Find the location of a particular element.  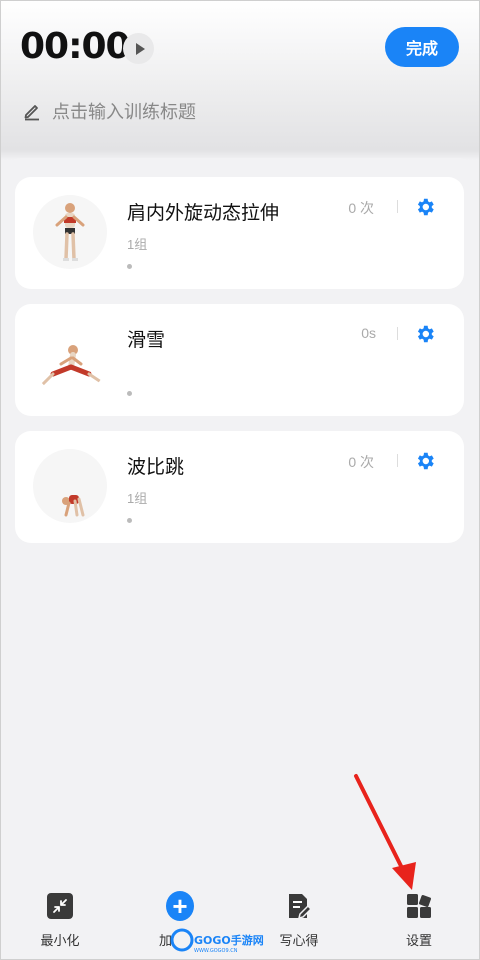

watermark-logo: GOGO手游网 WWW.GOGO9.CN is located at coordinates (220, 940).